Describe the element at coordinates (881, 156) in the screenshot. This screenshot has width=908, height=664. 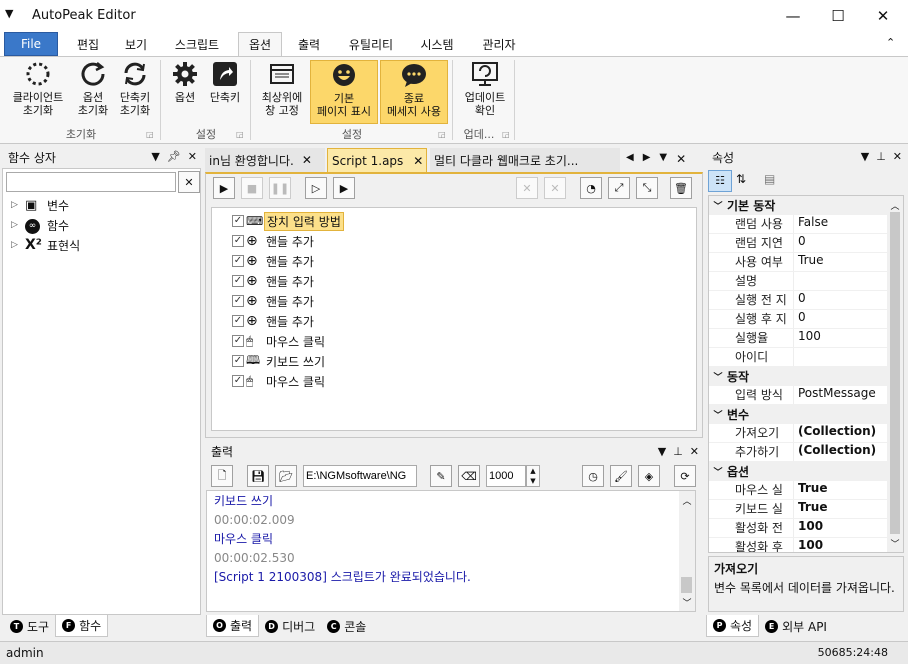
I see `pin-icon: ⊥` at that location.